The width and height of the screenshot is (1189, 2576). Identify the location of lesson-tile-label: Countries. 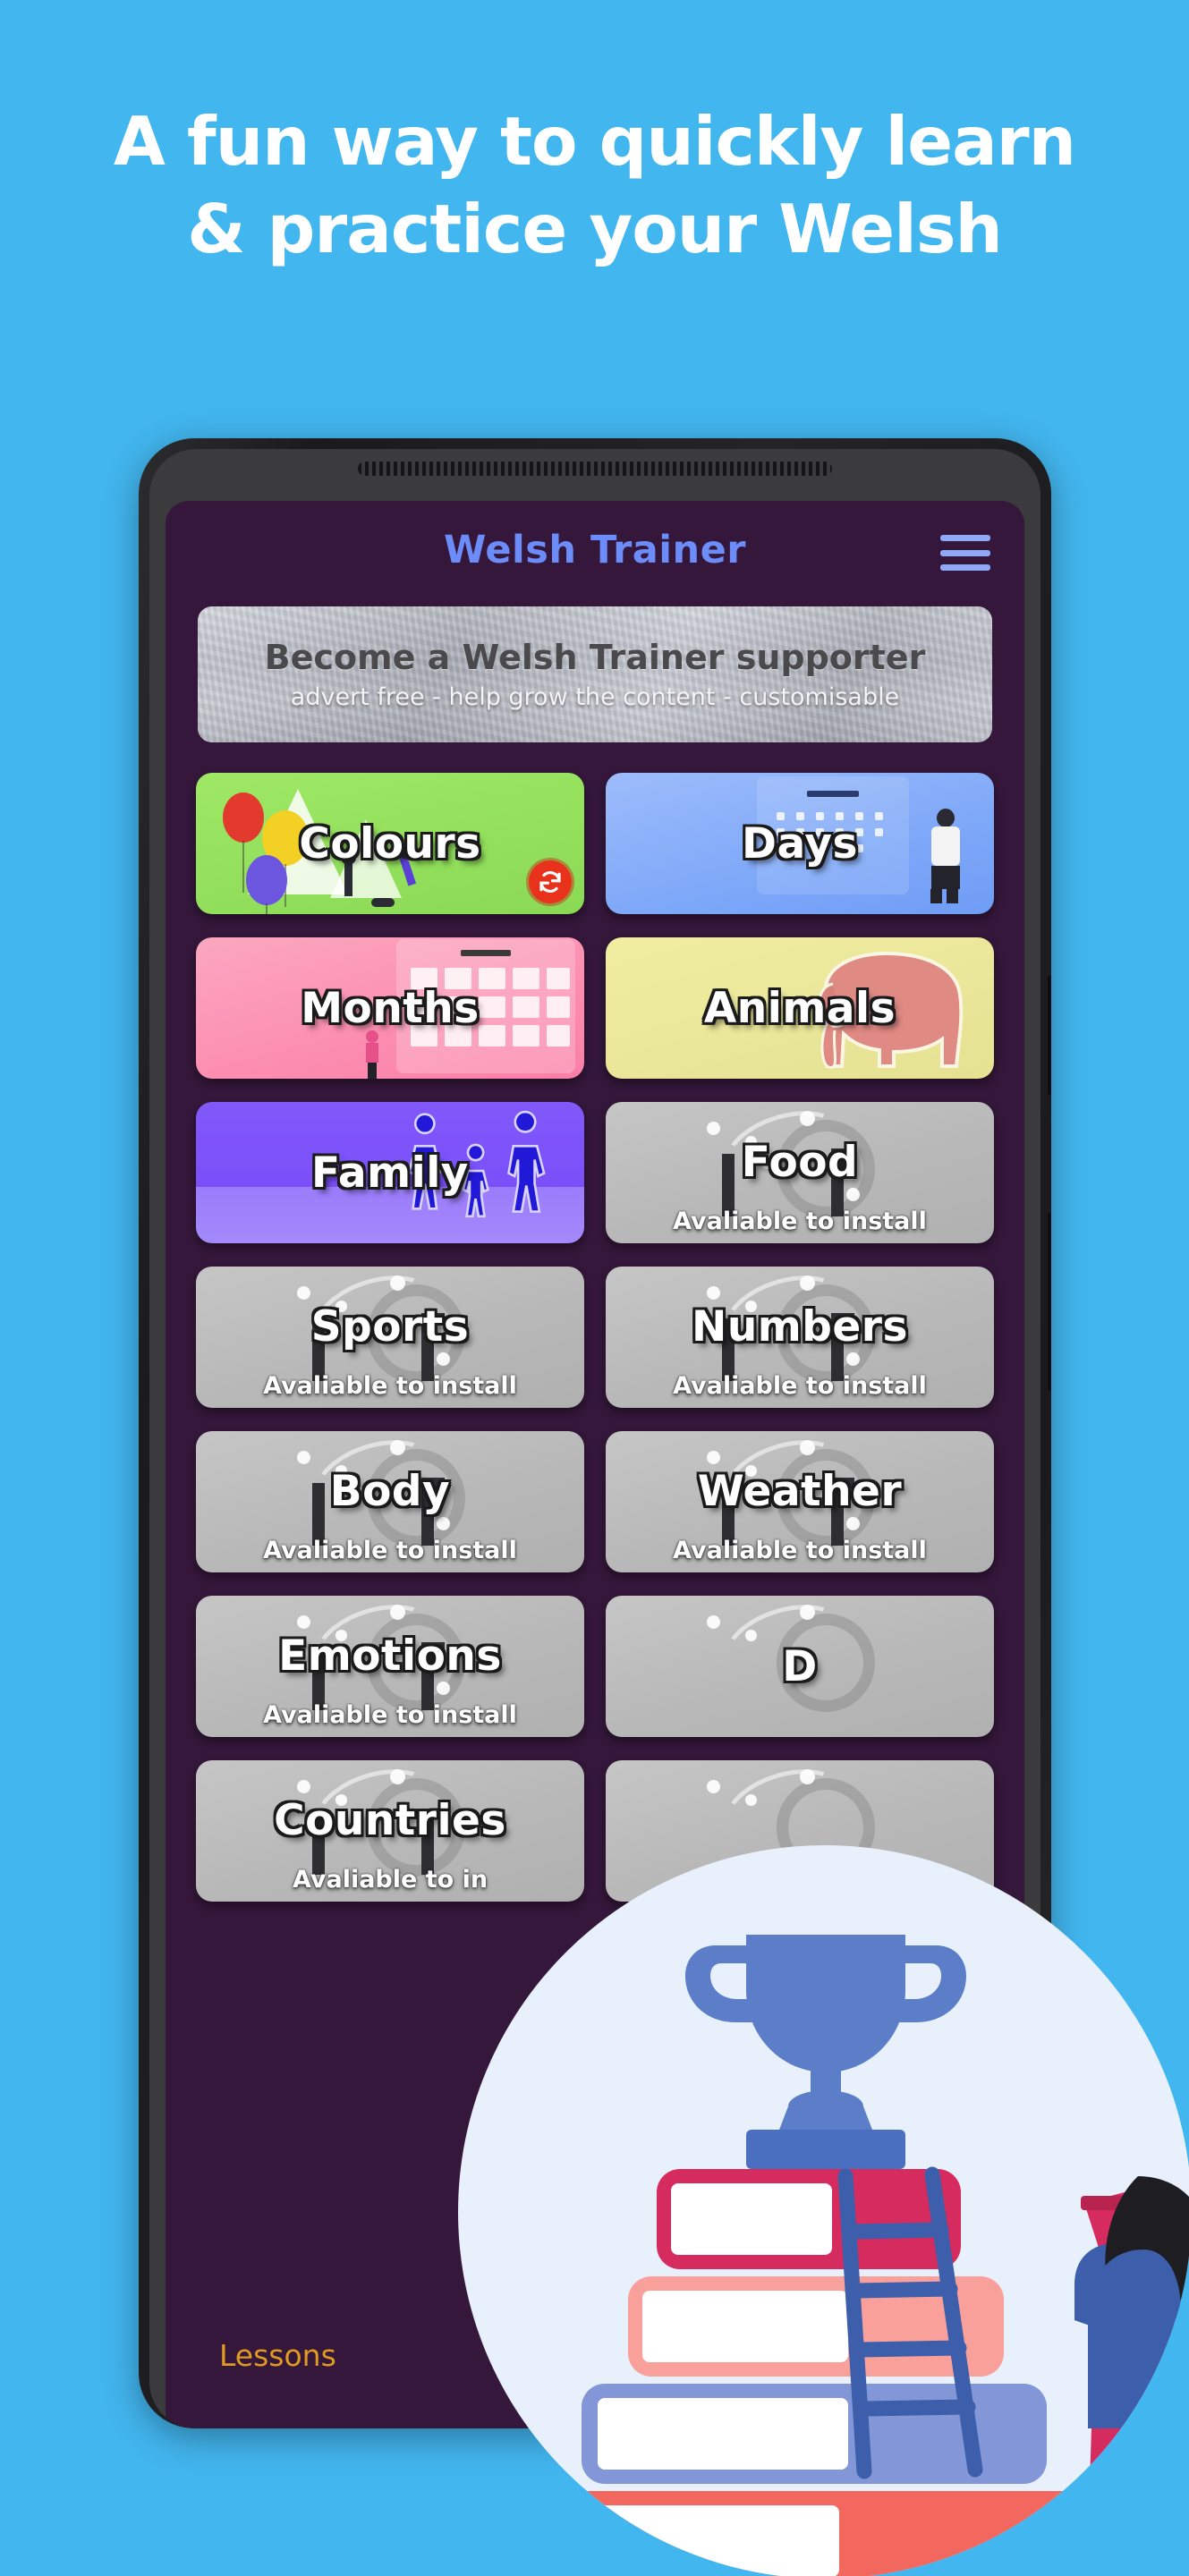
(390, 1820).